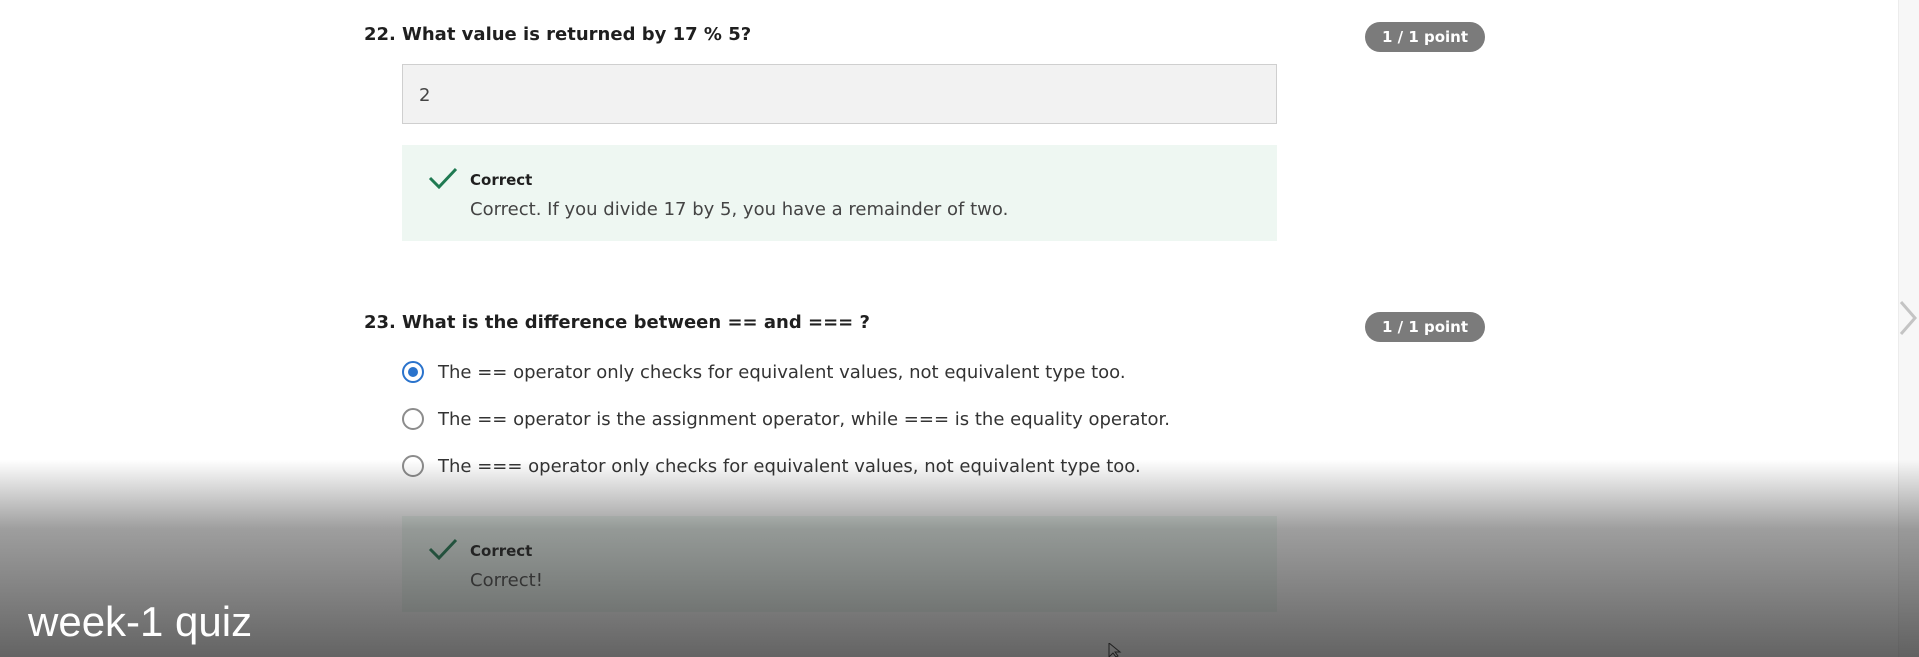 The width and height of the screenshot is (1919, 657). Describe the element at coordinates (140, 621) in the screenshot. I see `video-title: week-1 quiz` at that location.